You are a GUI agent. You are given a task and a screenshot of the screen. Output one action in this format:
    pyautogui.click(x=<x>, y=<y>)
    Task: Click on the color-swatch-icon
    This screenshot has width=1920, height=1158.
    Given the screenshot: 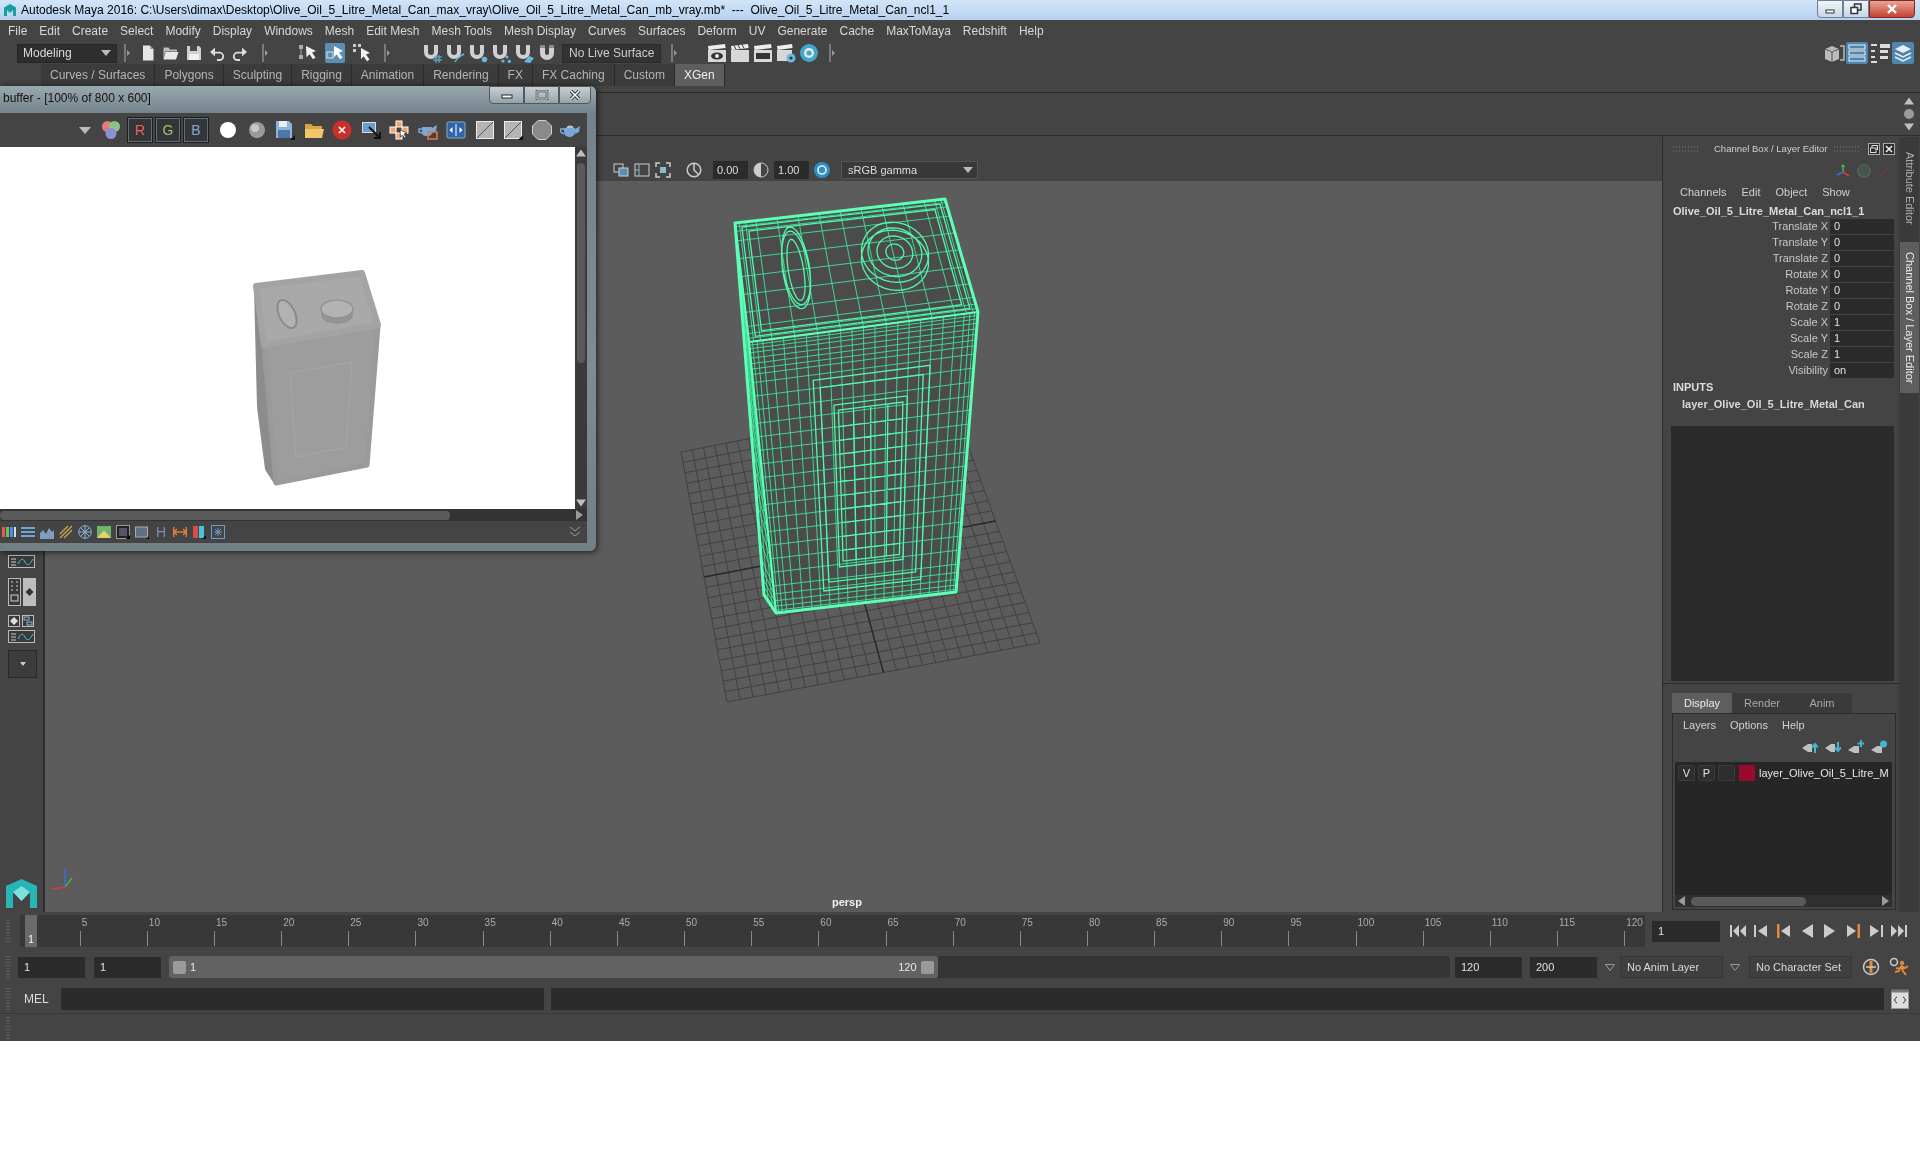 What is the action you would take?
    pyautogui.click(x=1747, y=773)
    